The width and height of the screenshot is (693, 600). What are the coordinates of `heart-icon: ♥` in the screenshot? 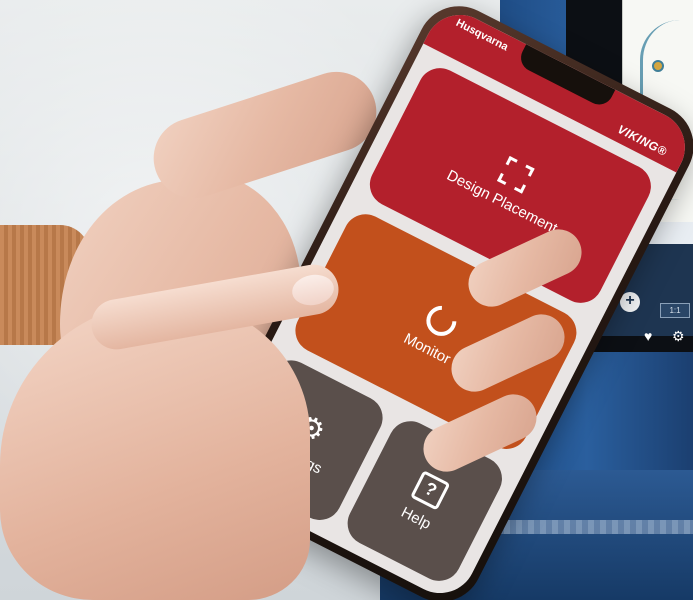 It's located at (648, 336).